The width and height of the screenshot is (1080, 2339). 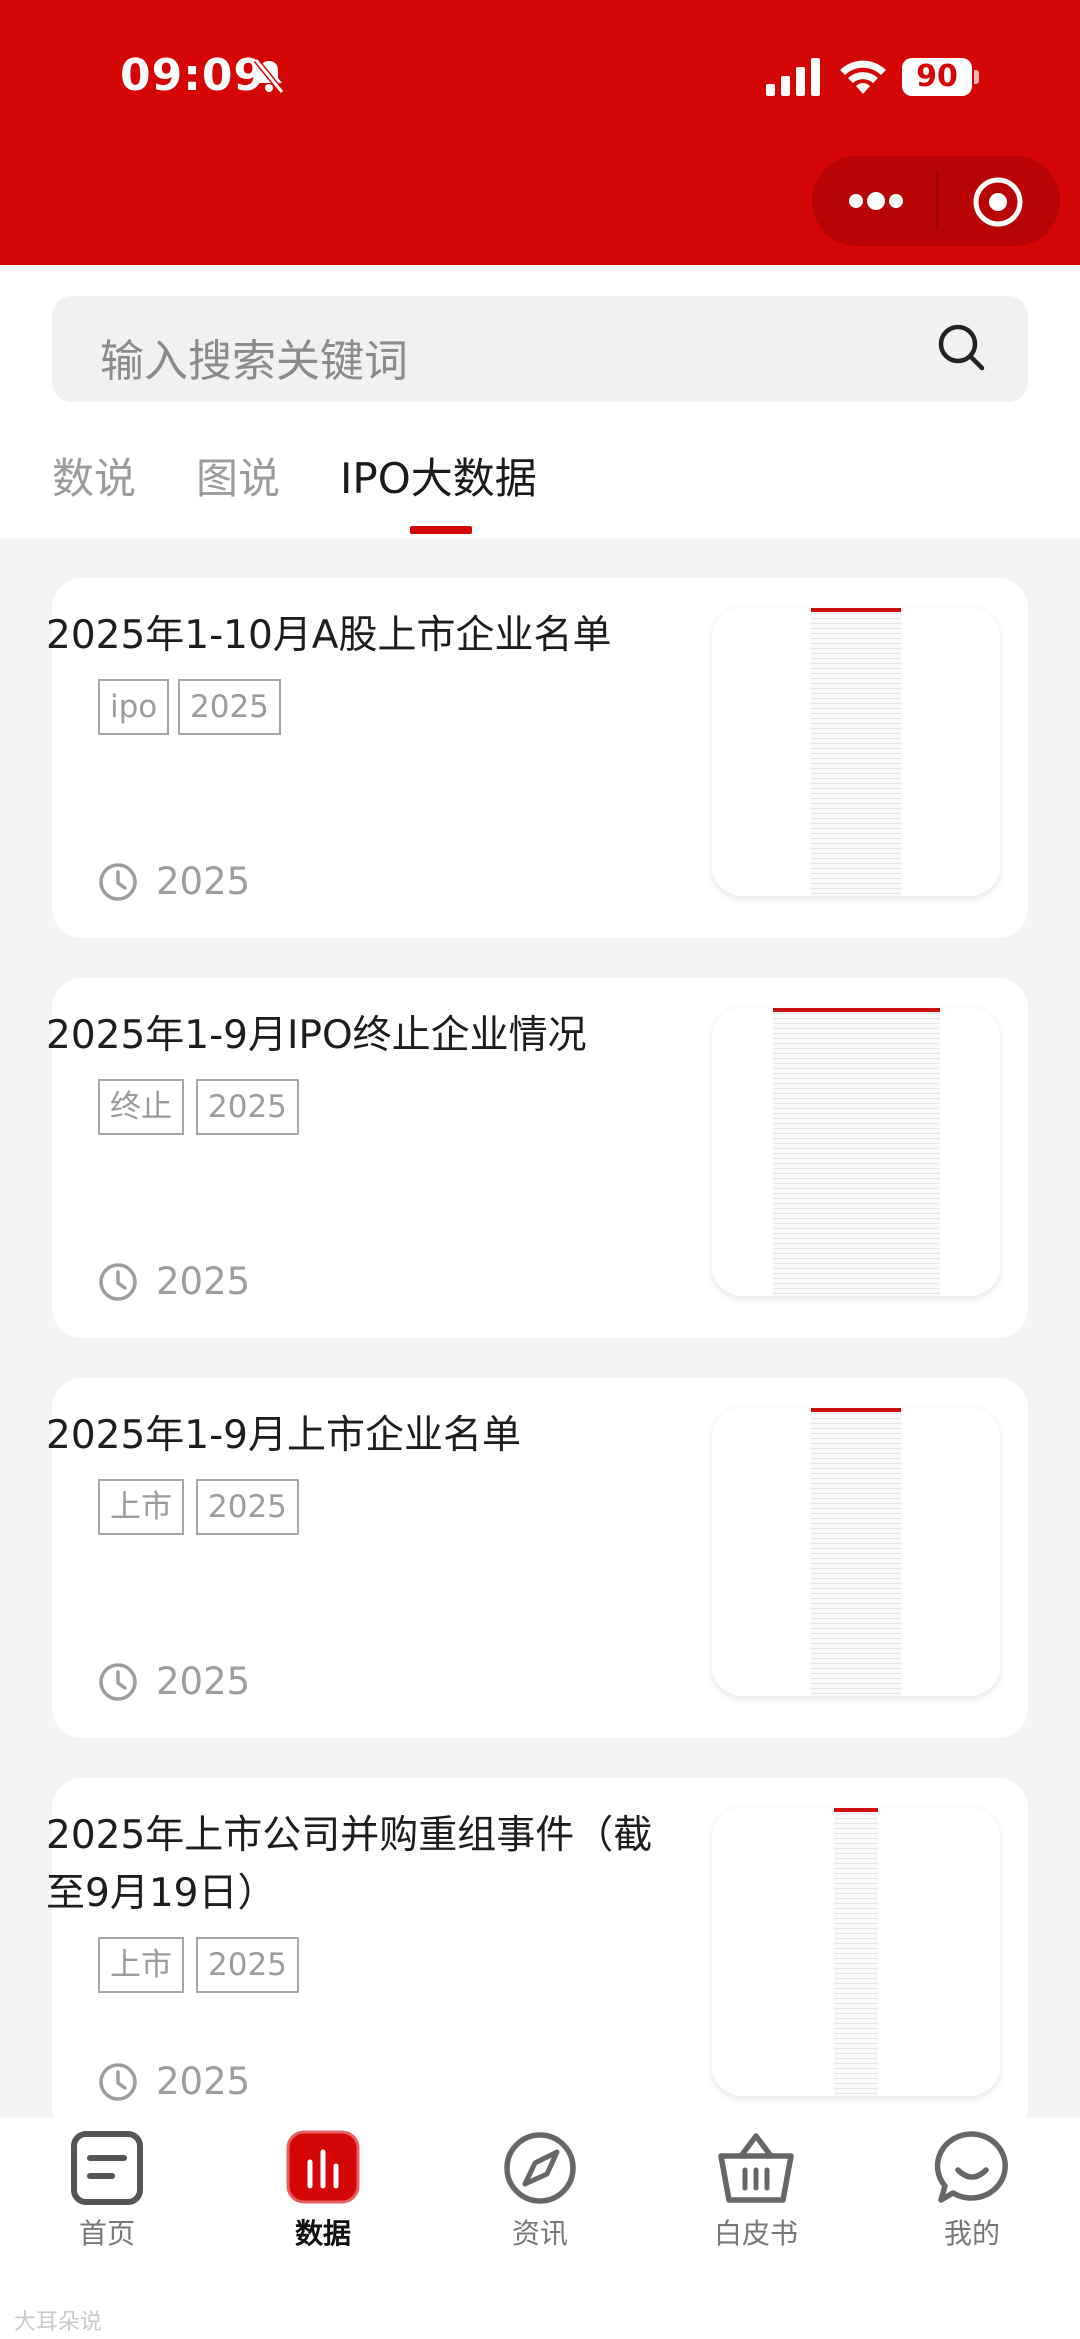 What do you see at coordinates (441, 530) in the screenshot?
I see `active-tab-indicator` at bounding box center [441, 530].